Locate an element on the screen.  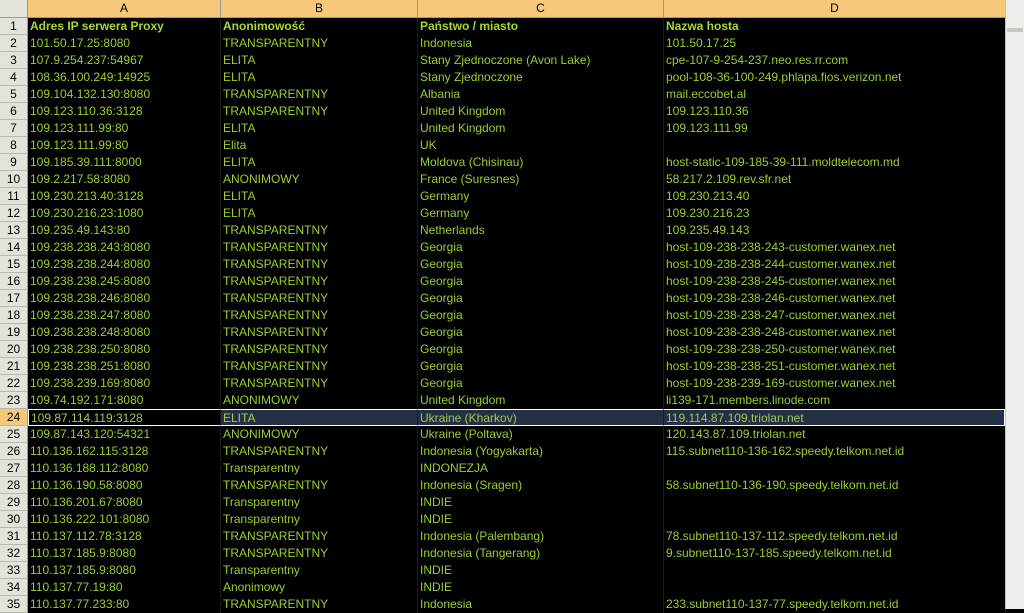
ip-cell: 109.230.216.23:1080 is located at coordinates (124, 213).